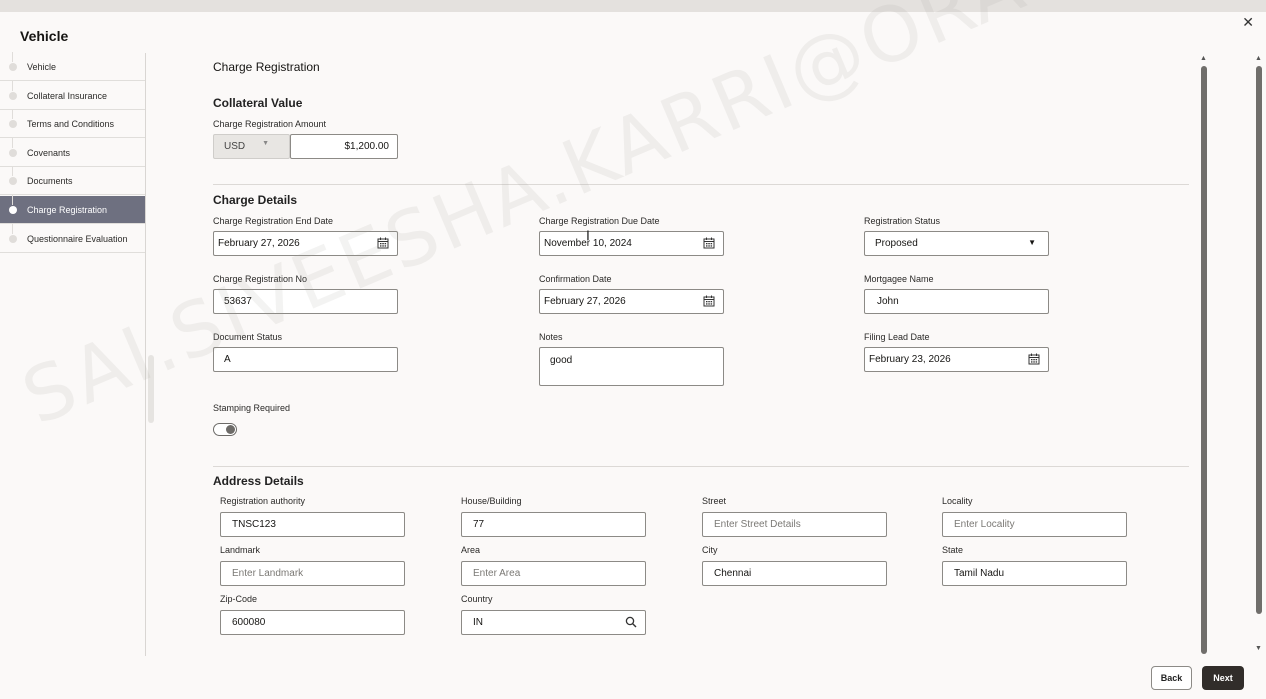  Describe the element at coordinates (714, 501) in the screenshot. I see `street-label: Street` at that location.